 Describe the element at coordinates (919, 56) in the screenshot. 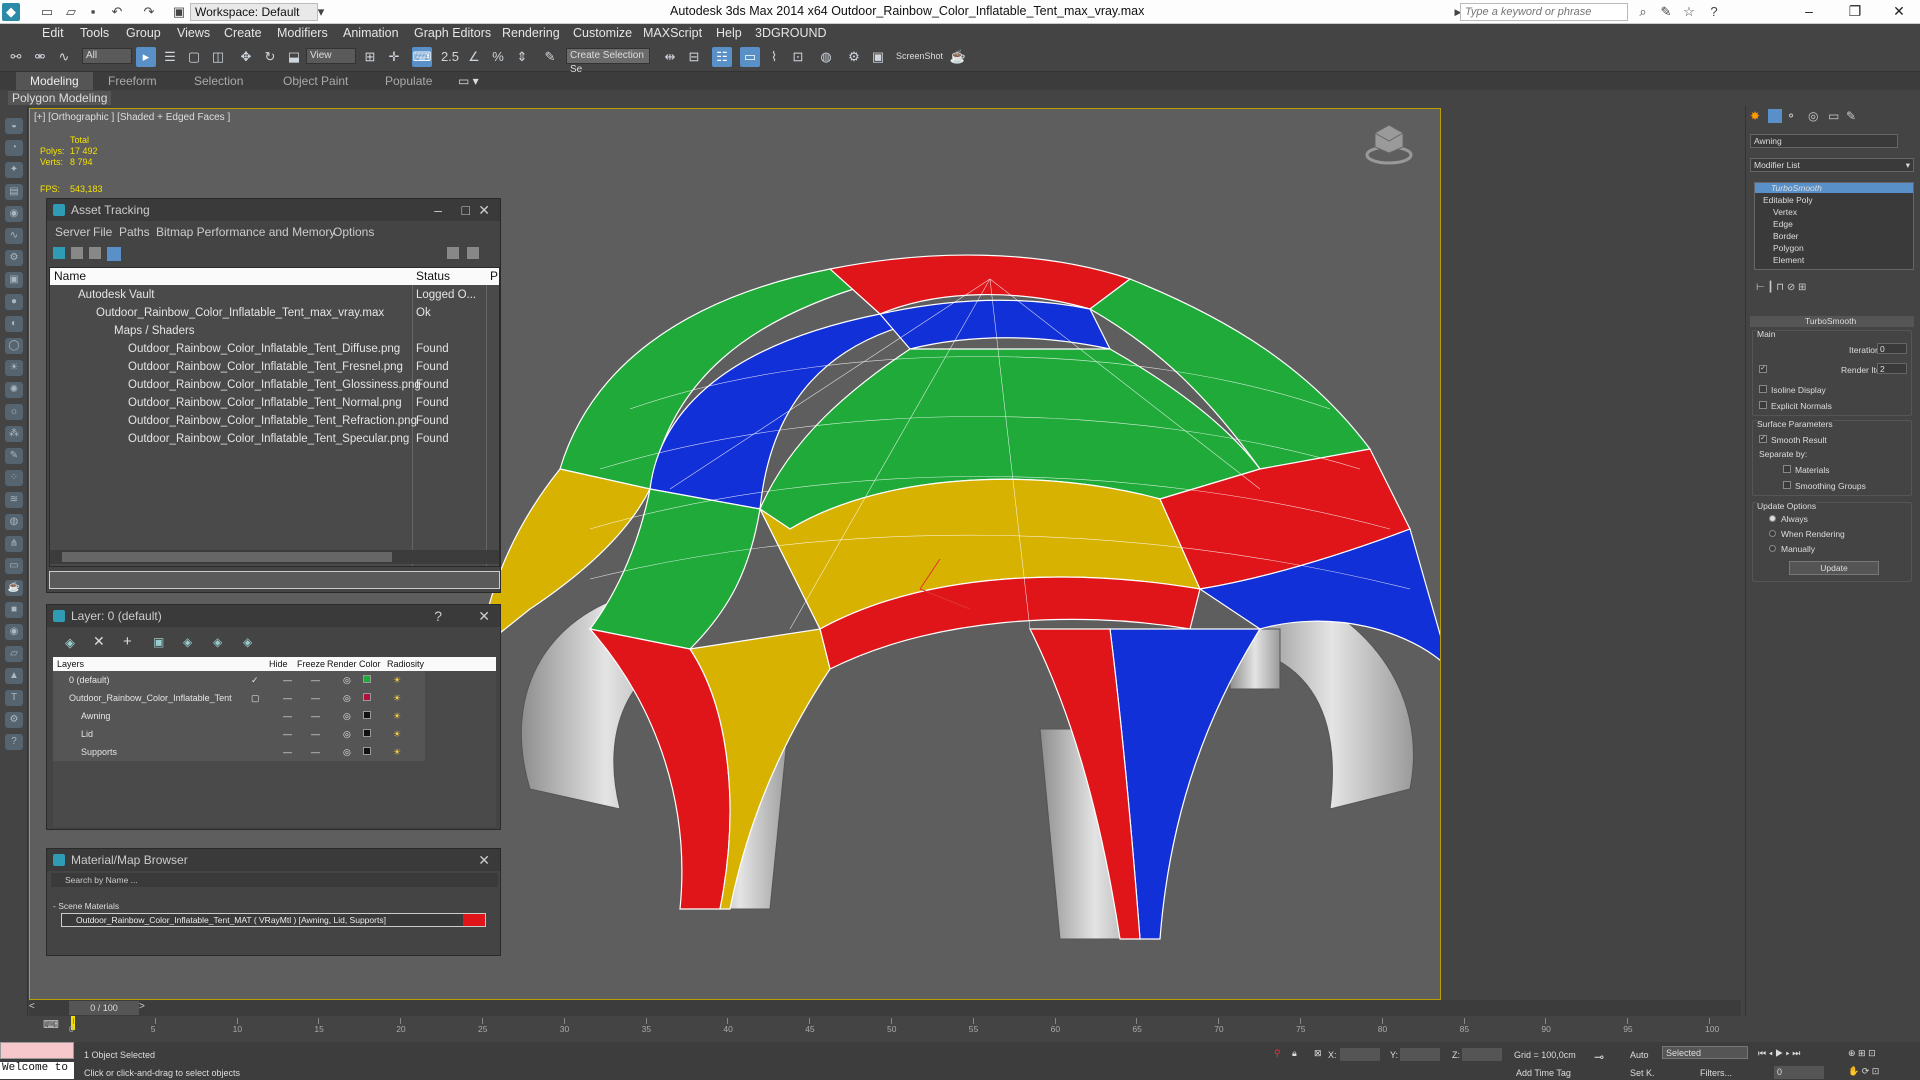

I see `screenshot-label: ScreenShot` at that location.